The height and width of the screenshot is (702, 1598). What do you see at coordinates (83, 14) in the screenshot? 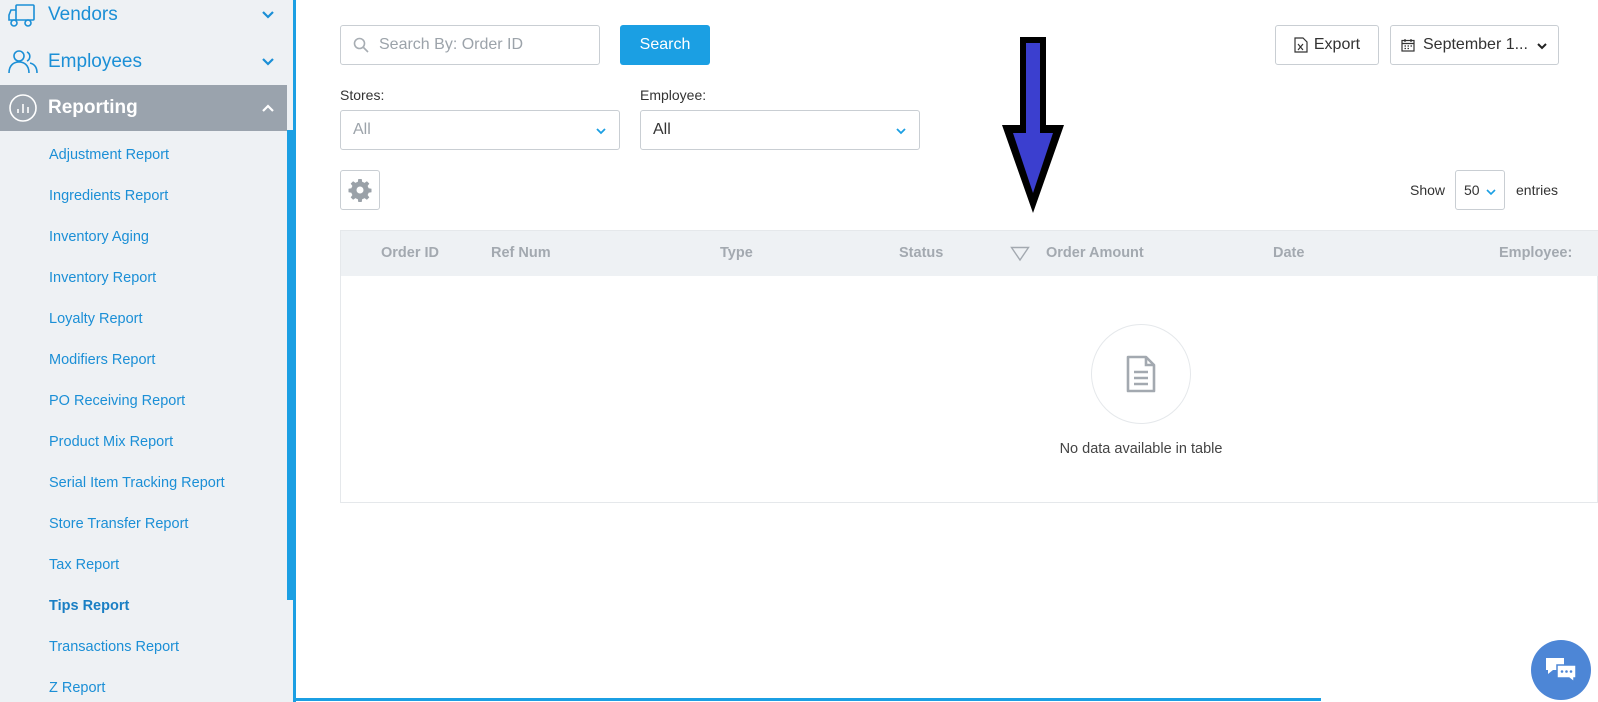
I see `nav-label: Vendors` at bounding box center [83, 14].